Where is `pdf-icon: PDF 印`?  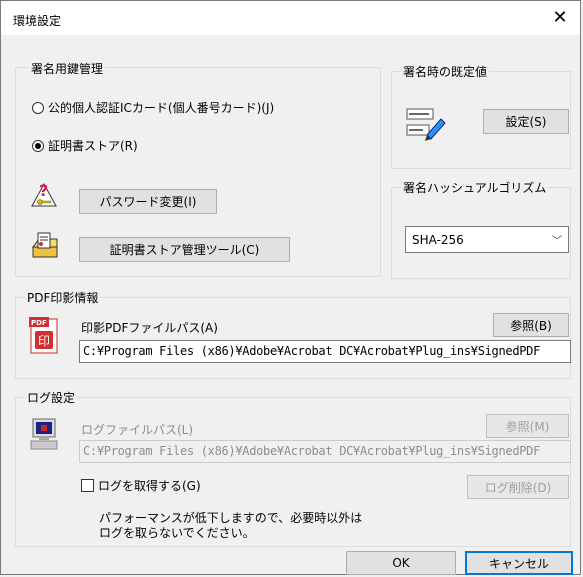 pdf-icon: PDF 印 is located at coordinates (44, 335).